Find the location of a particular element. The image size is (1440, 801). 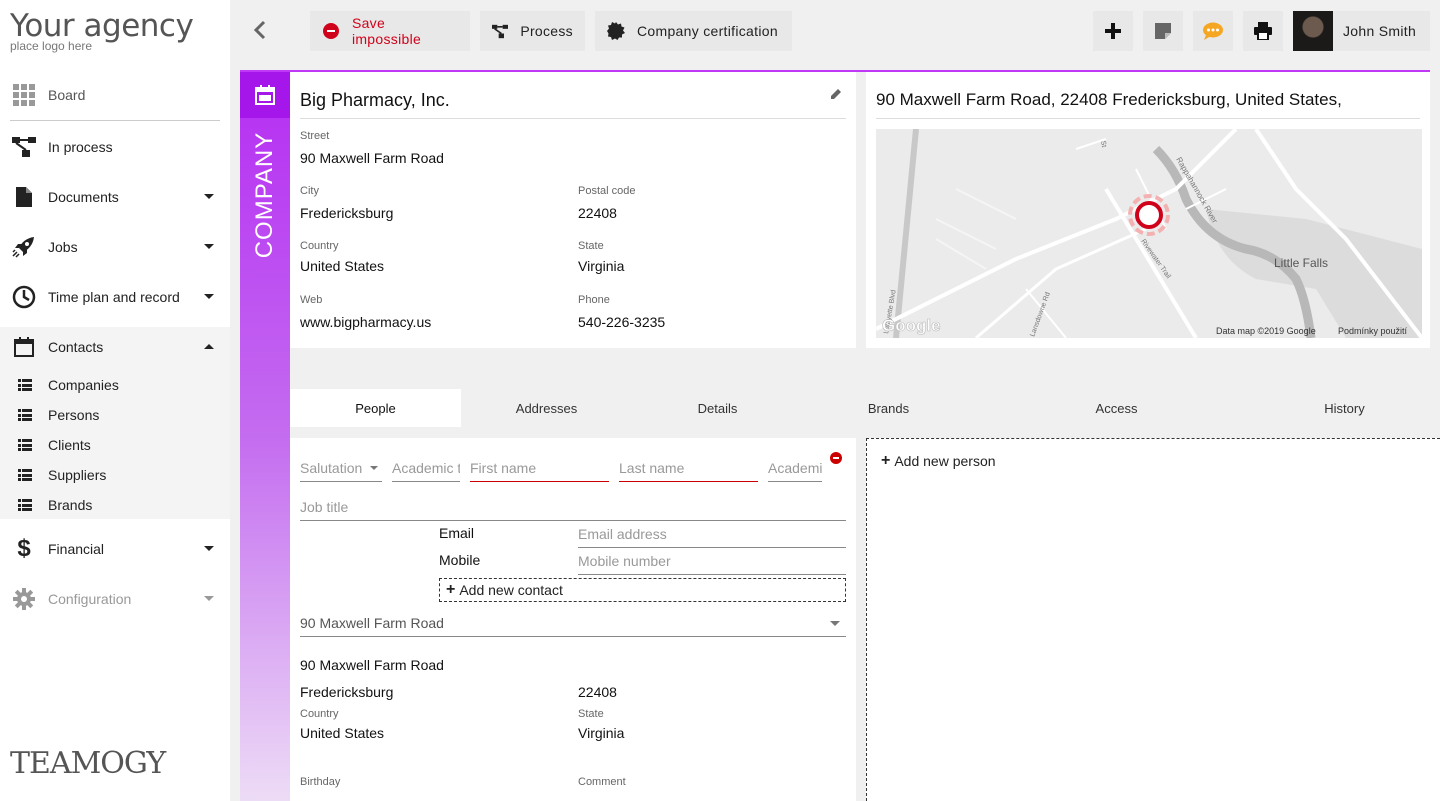

note-button is located at coordinates (1163, 31).